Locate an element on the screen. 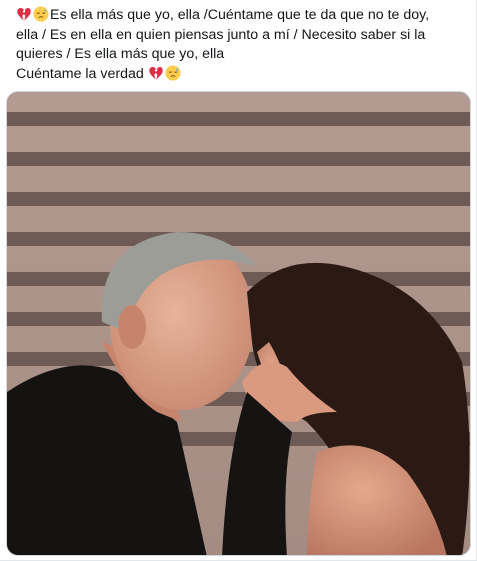  tweet-text-line: quieres / Es ella más que yo, ella is located at coordinates (120, 54).